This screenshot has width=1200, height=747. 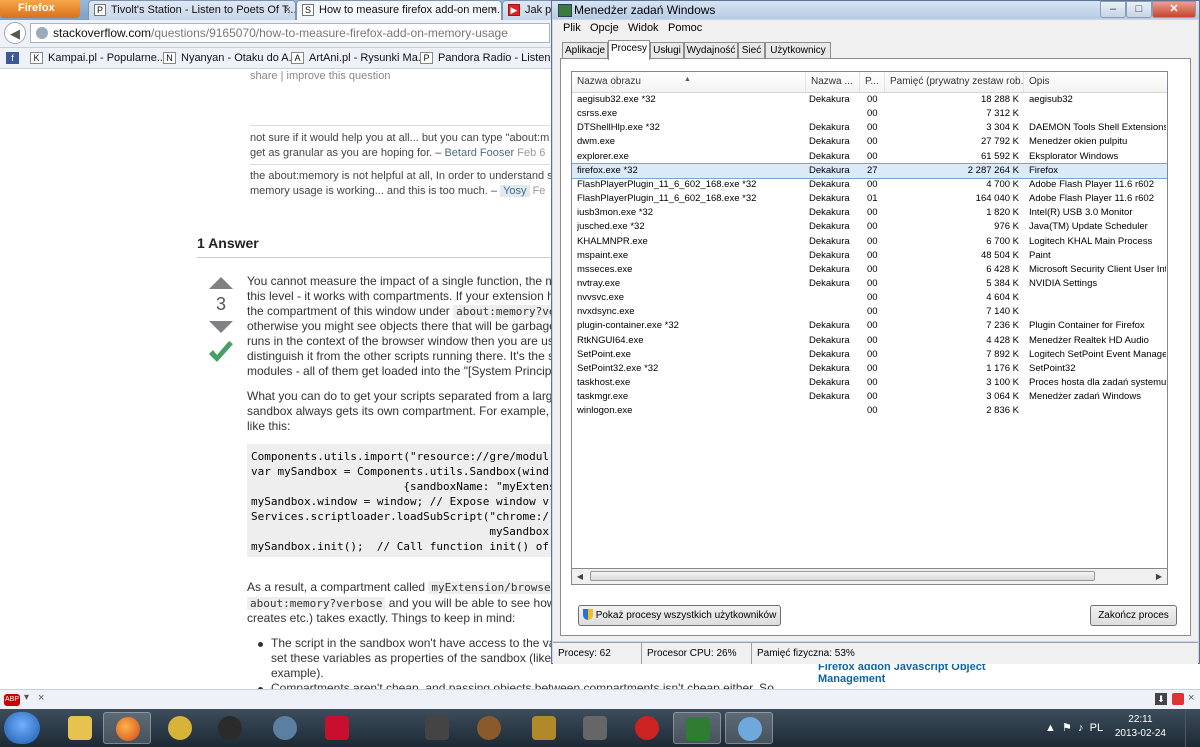 I want to click on taskbar-zone, so click(x=337, y=728).